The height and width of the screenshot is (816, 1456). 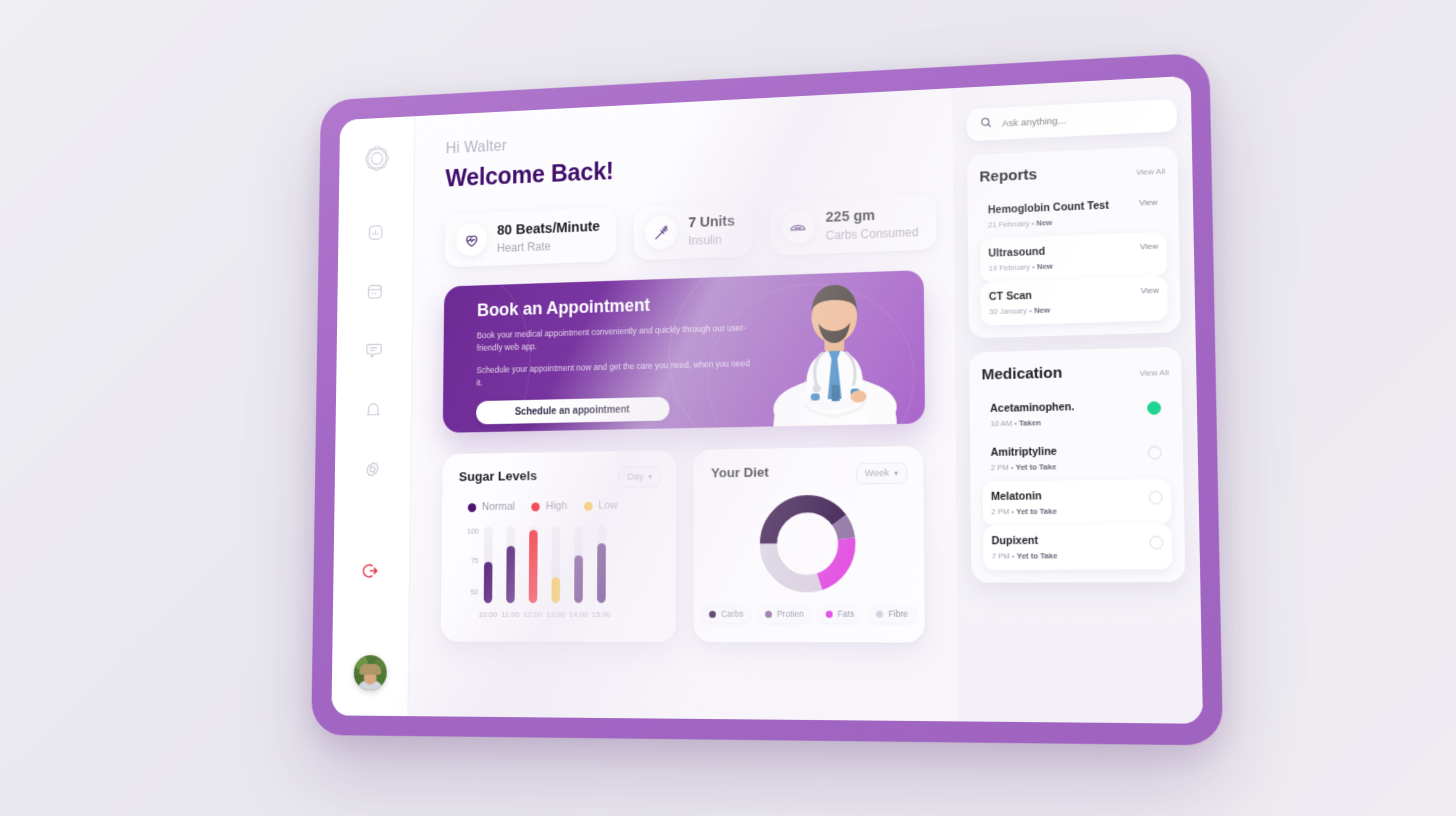 What do you see at coordinates (1150, 172) in the screenshot?
I see `reports-view-all: View All` at bounding box center [1150, 172].